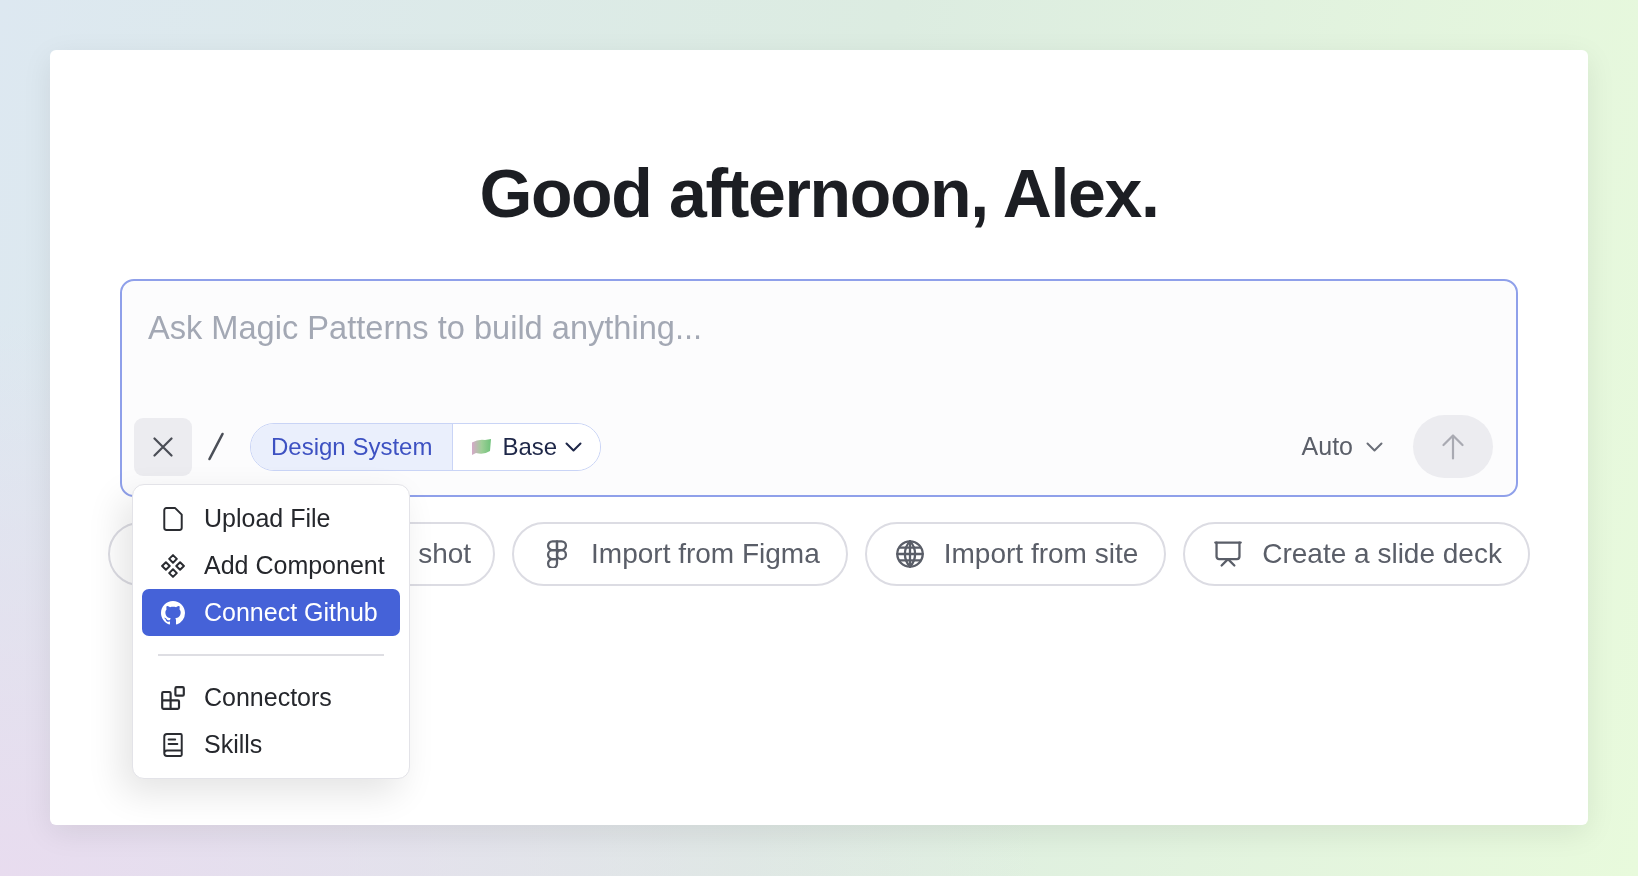  What do you see at coordinates (173, 612) in the screenshot?
I see `github-icon` at bounding box center [173, 612].